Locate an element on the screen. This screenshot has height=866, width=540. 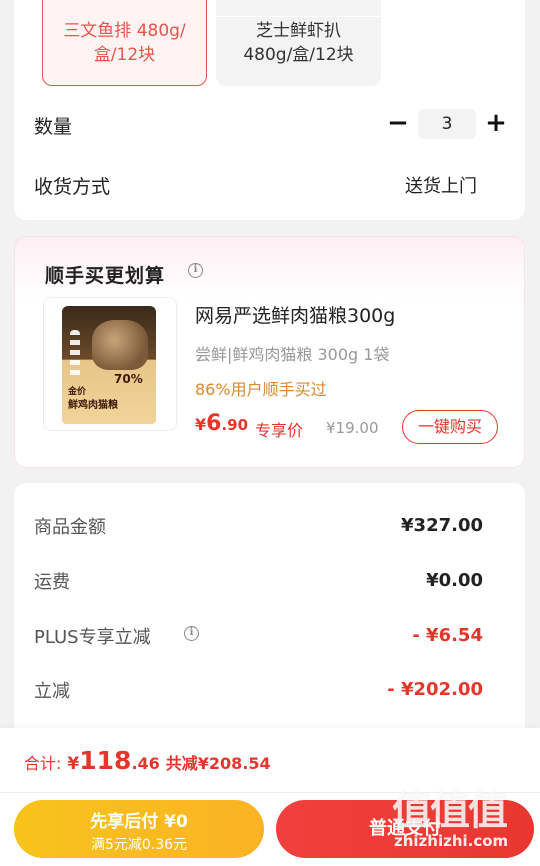
quantity-input: 3 is located at coordinates (447, 124).